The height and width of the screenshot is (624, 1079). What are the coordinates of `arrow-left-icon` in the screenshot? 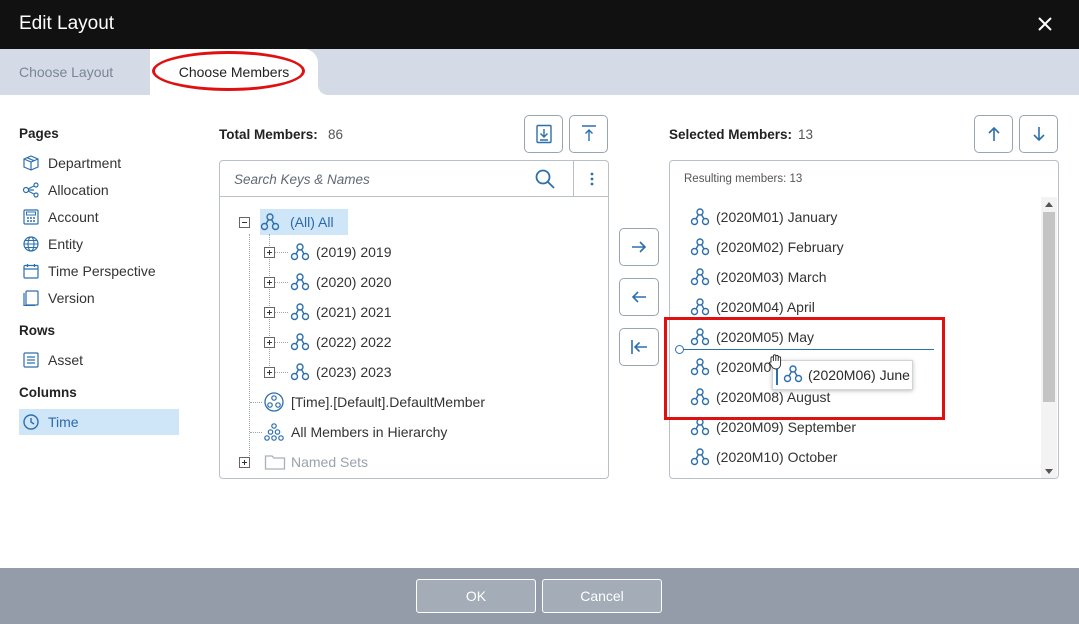 It's located at (638, 297).